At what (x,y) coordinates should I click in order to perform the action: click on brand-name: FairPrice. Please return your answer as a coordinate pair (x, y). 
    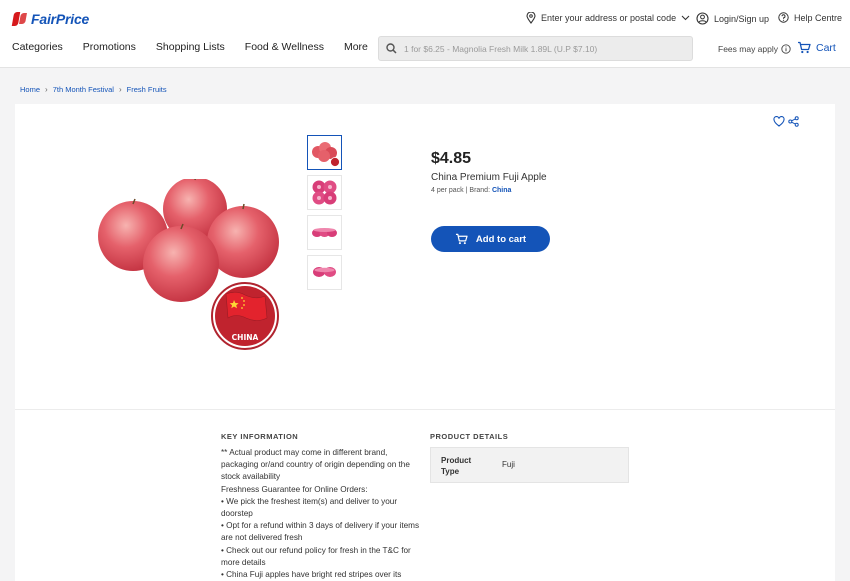
    Looking at the image, I should click on (60, 19).